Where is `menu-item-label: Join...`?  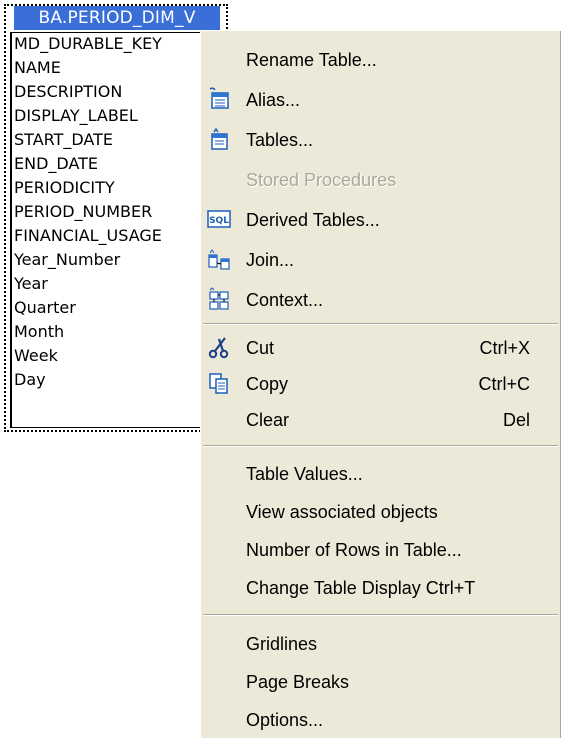
menu-item-label: Join... is located at coordinates (270, 260).